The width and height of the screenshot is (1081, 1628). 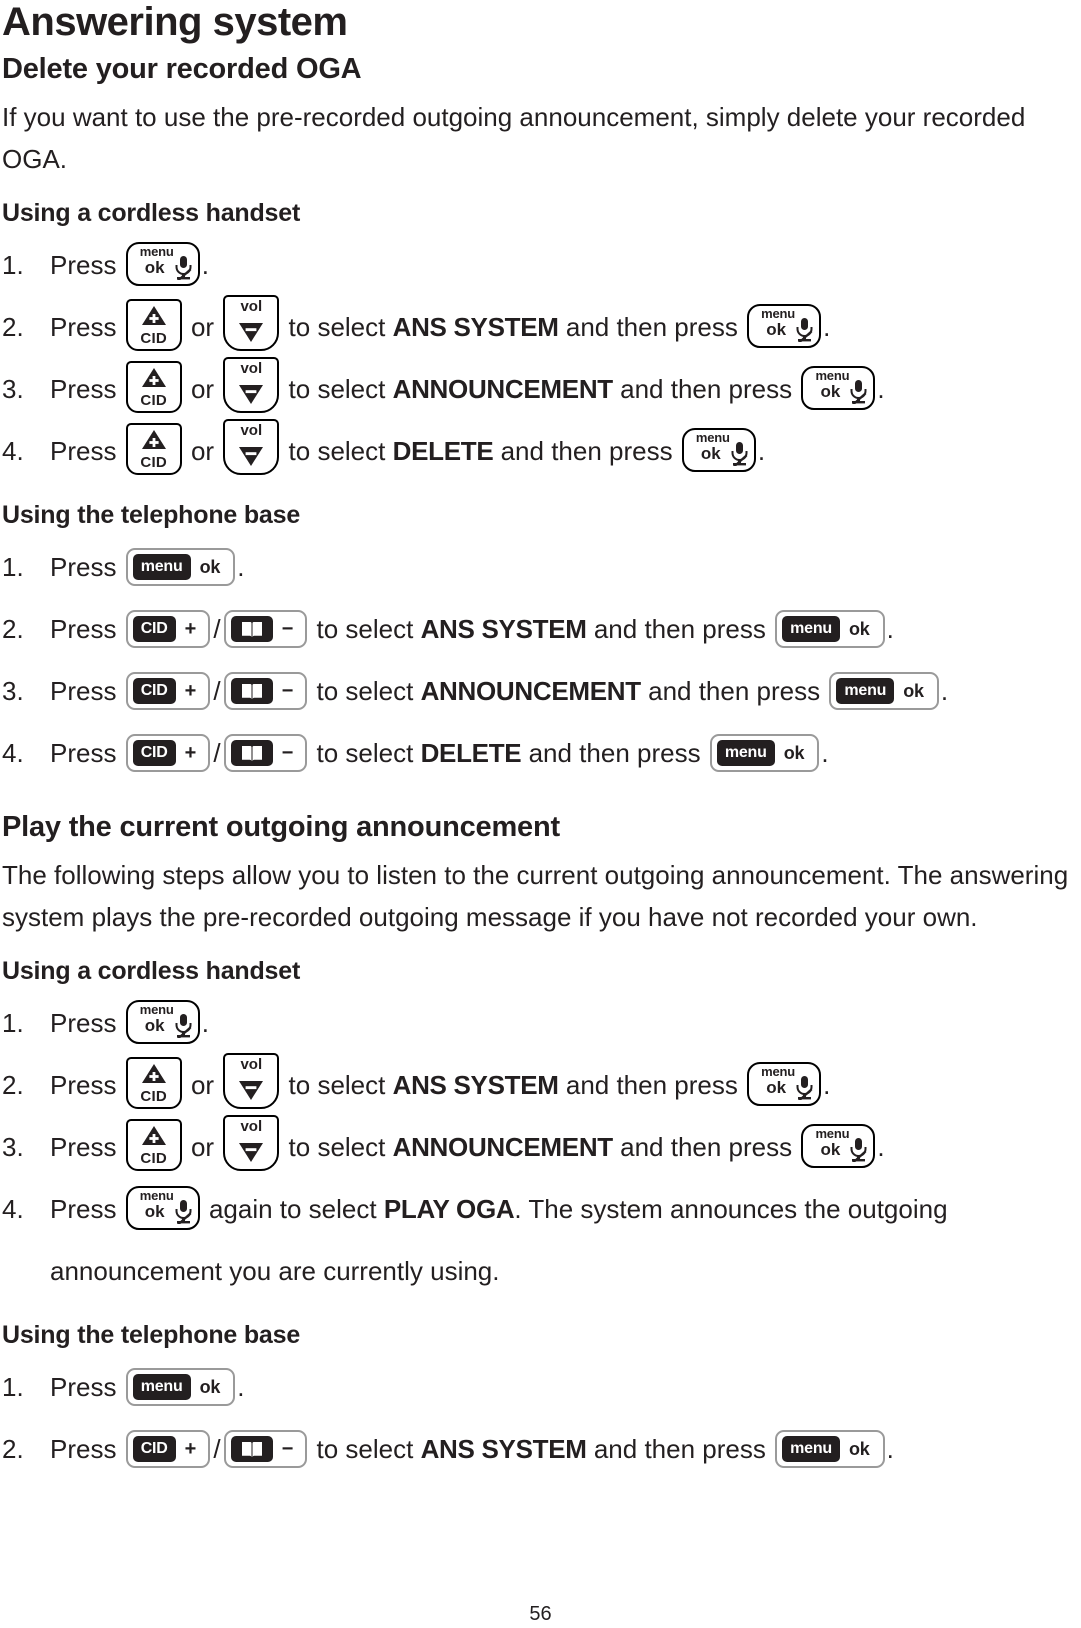 What do you see at coordinates (449, 1209) in the screenshot?
I see `menu-value: PLAY OGA` at bounding box center [449, 1209].